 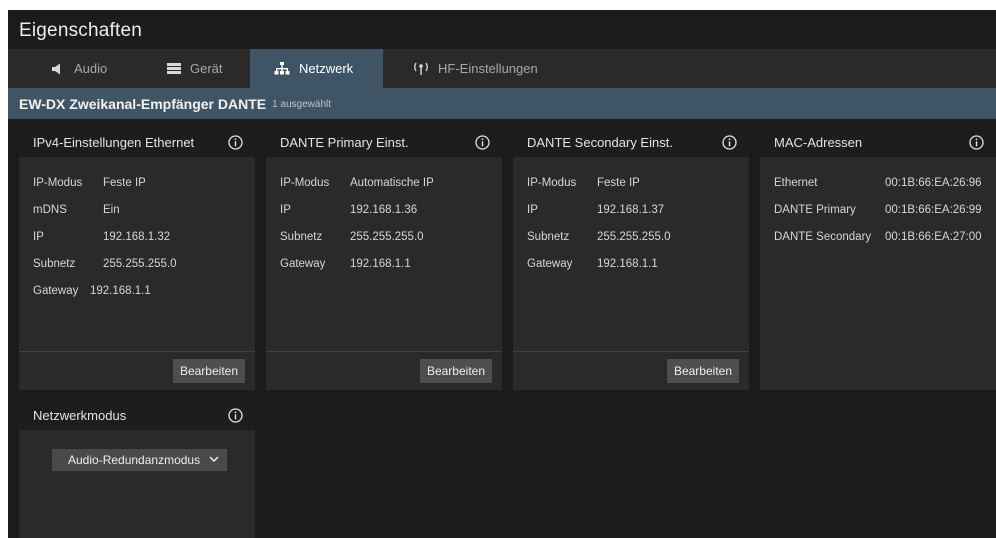 I want to click on tab-hf-einstellungen: HF-Einstellungen, so click(x=475, y=68).